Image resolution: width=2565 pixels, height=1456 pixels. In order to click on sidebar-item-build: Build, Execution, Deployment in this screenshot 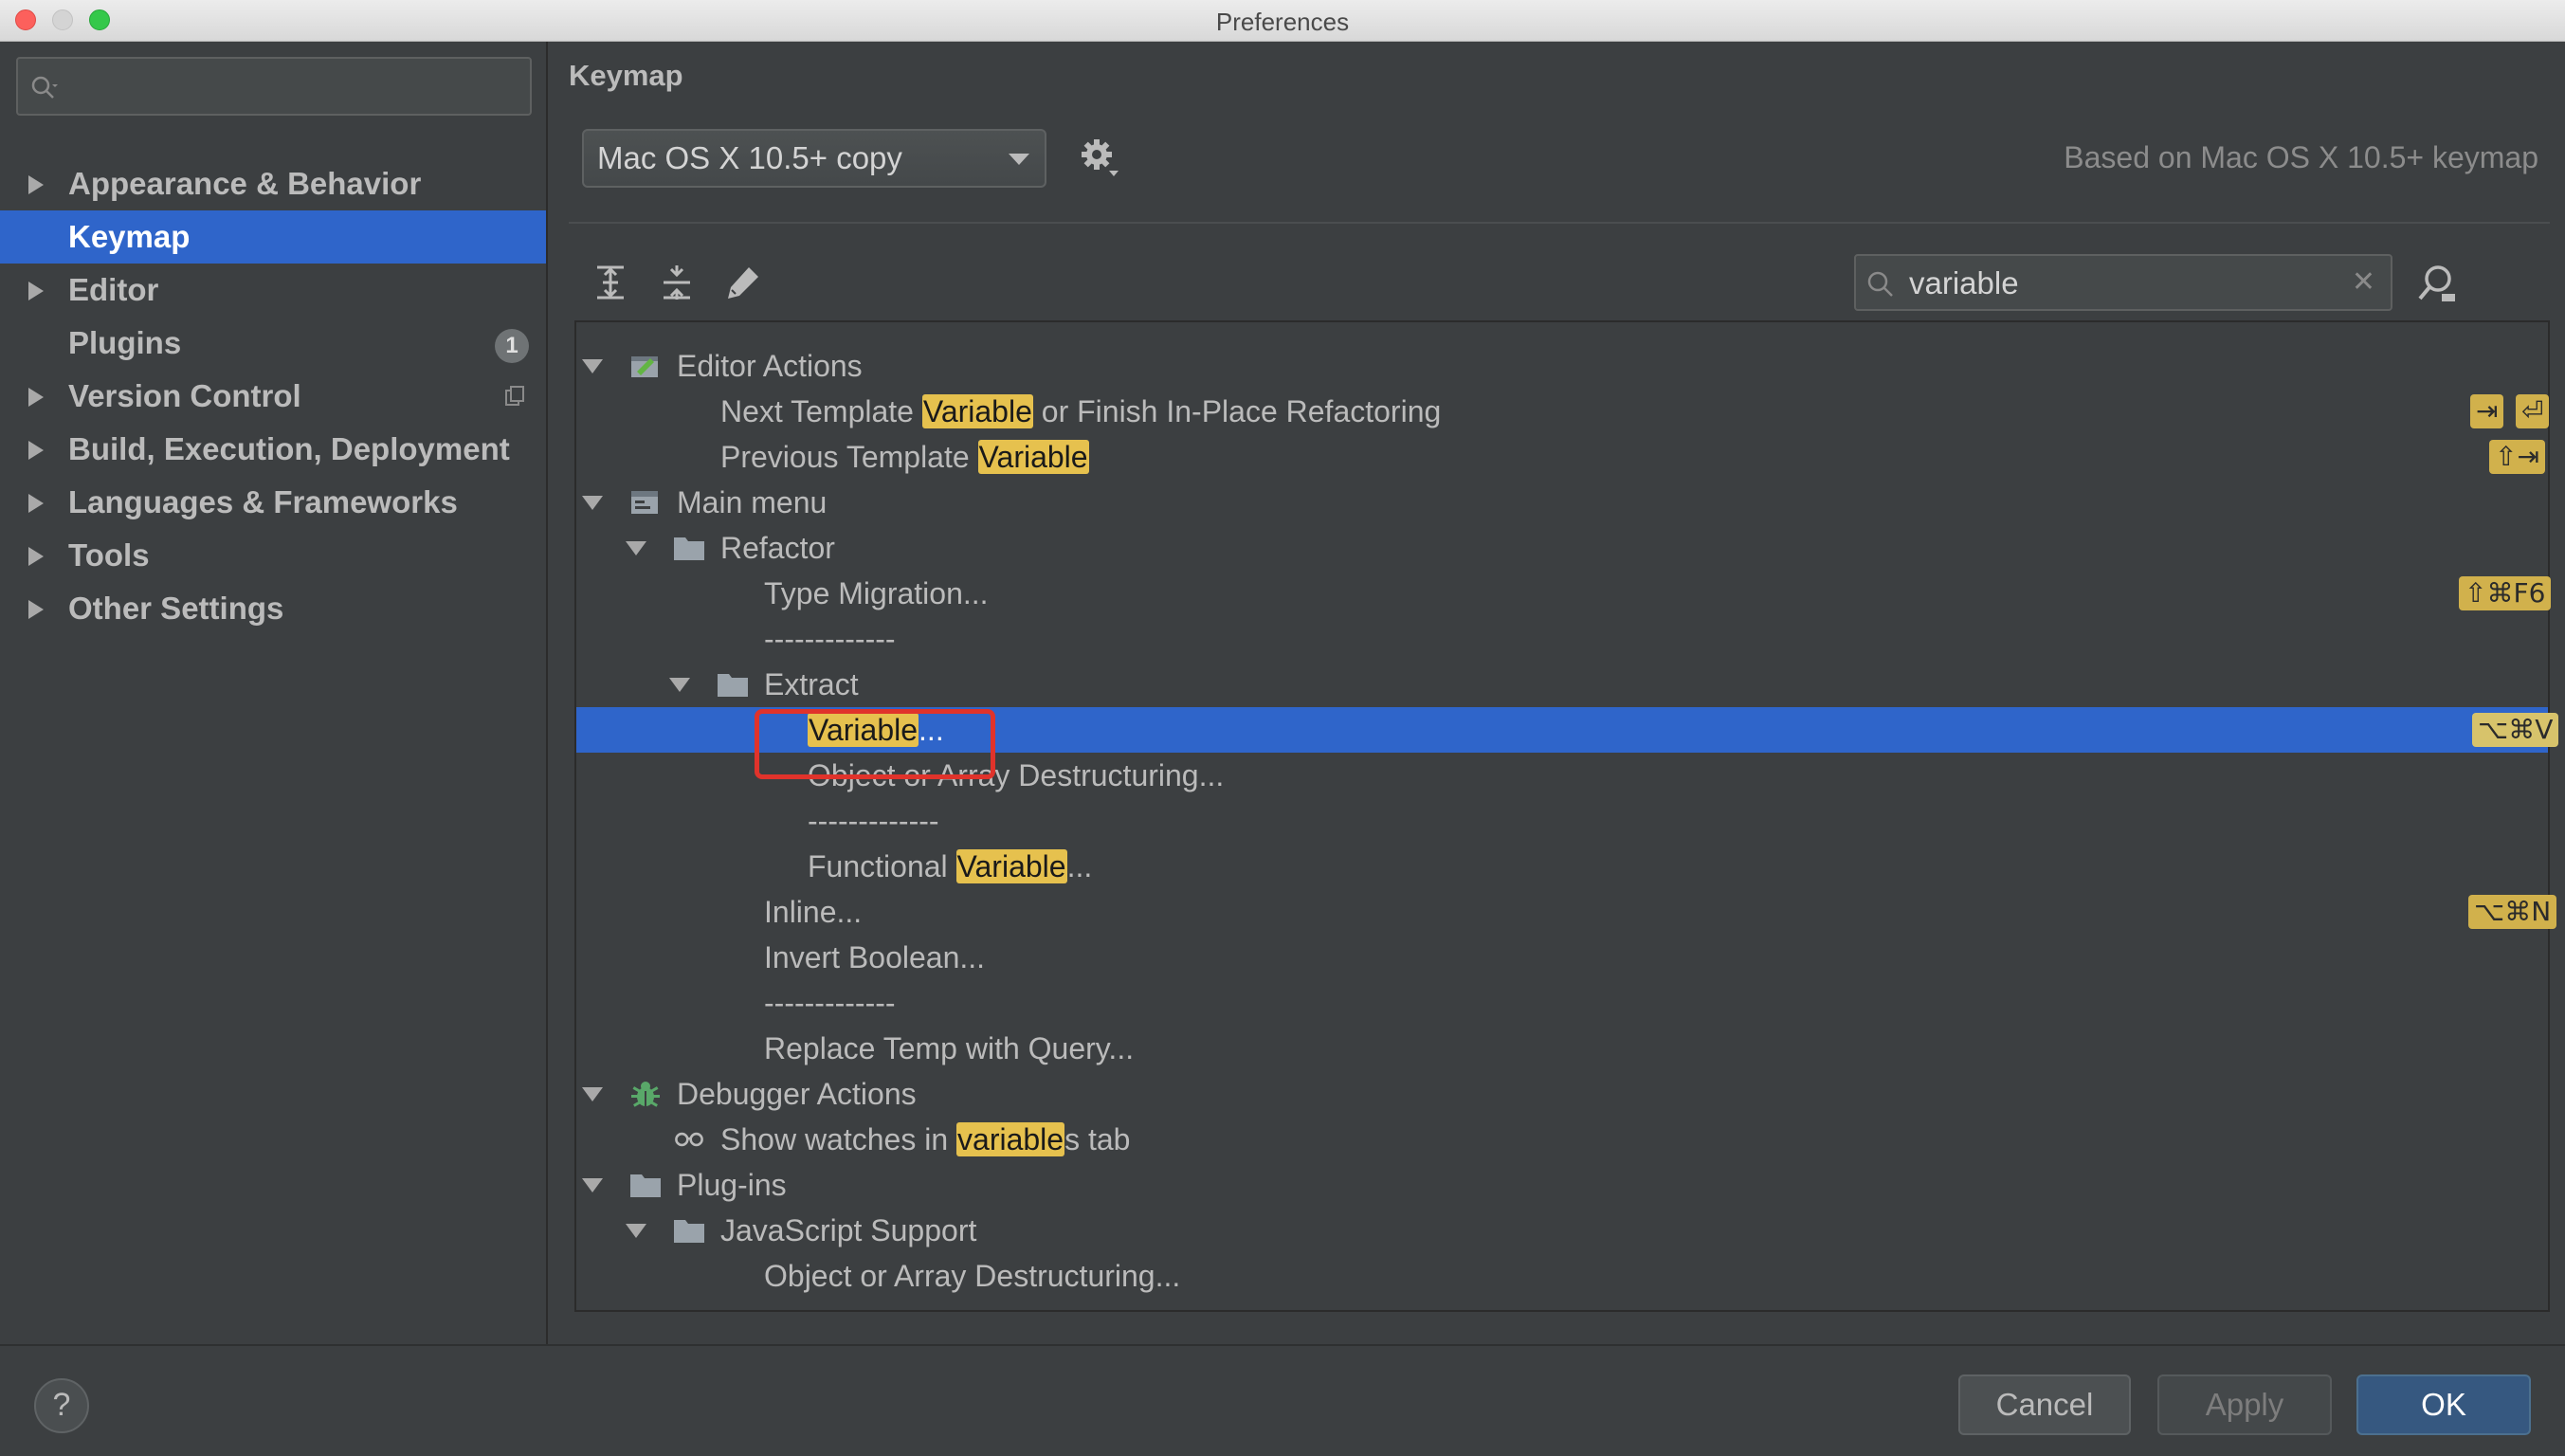, I will do `click(273, 449)`.